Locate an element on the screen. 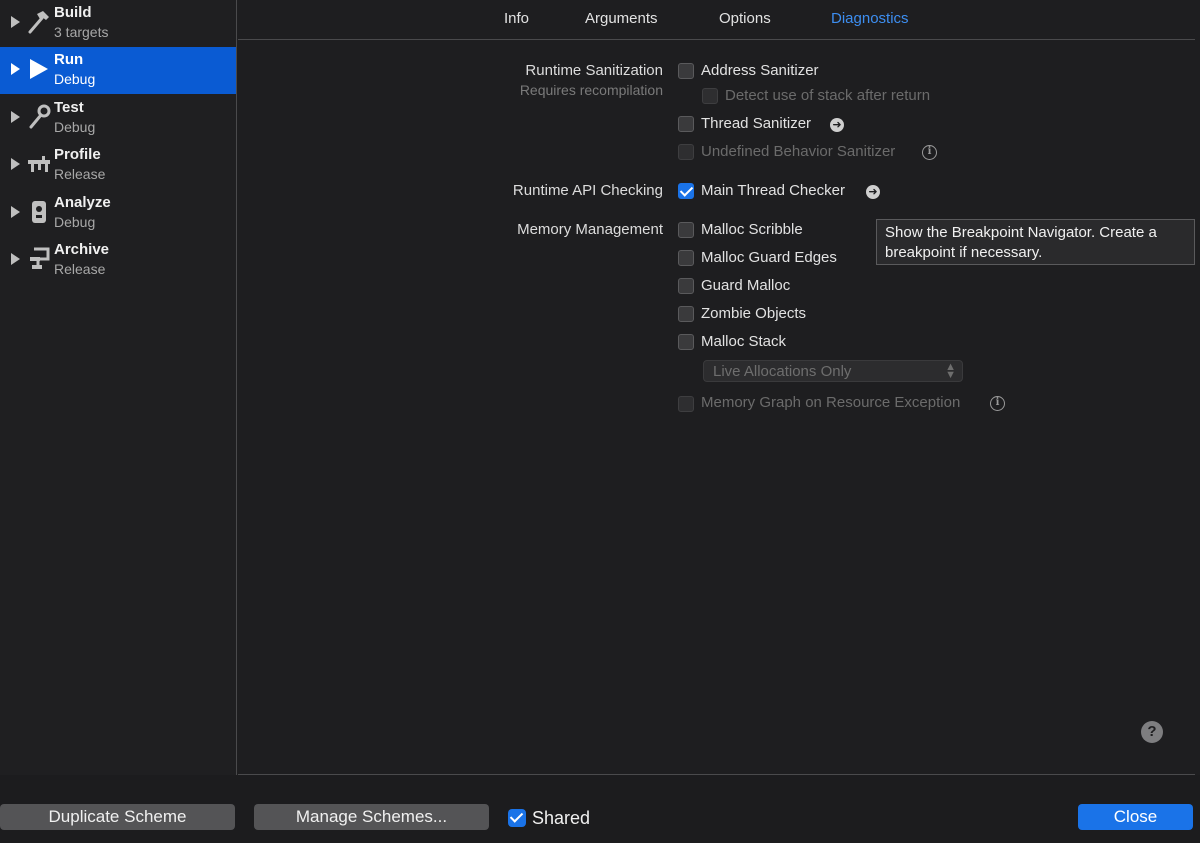  tab-bar: Info Arguments Options Diagnostics is located at coordinates (716, 20).